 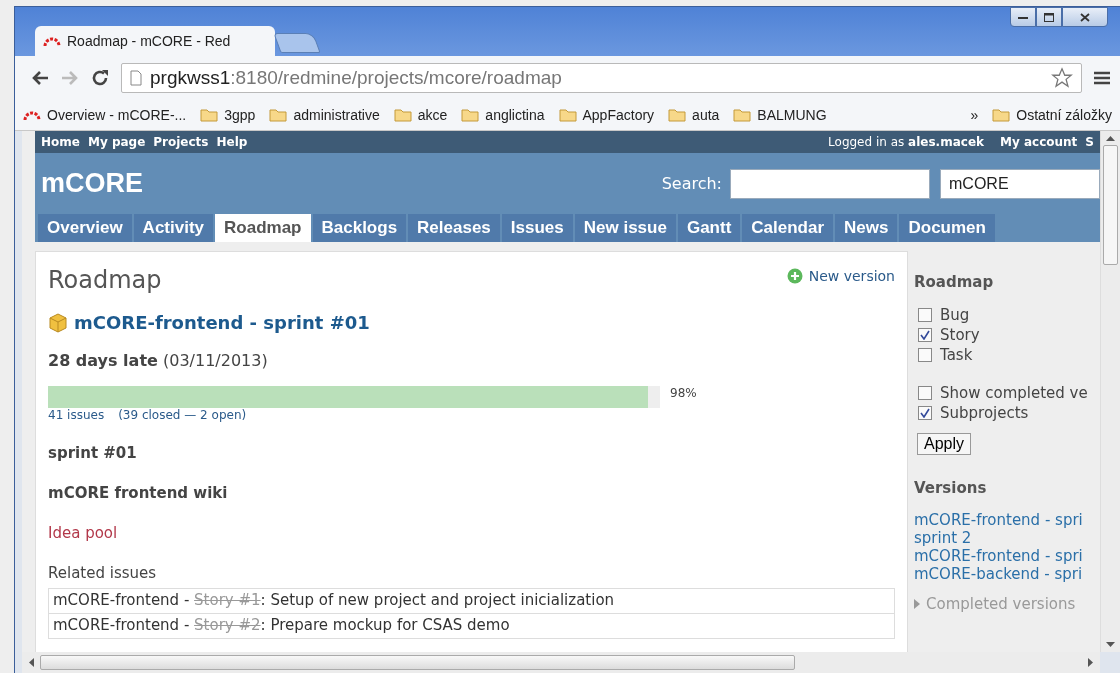 I want to click on bookmark: auta, so click(x=694, y=115).